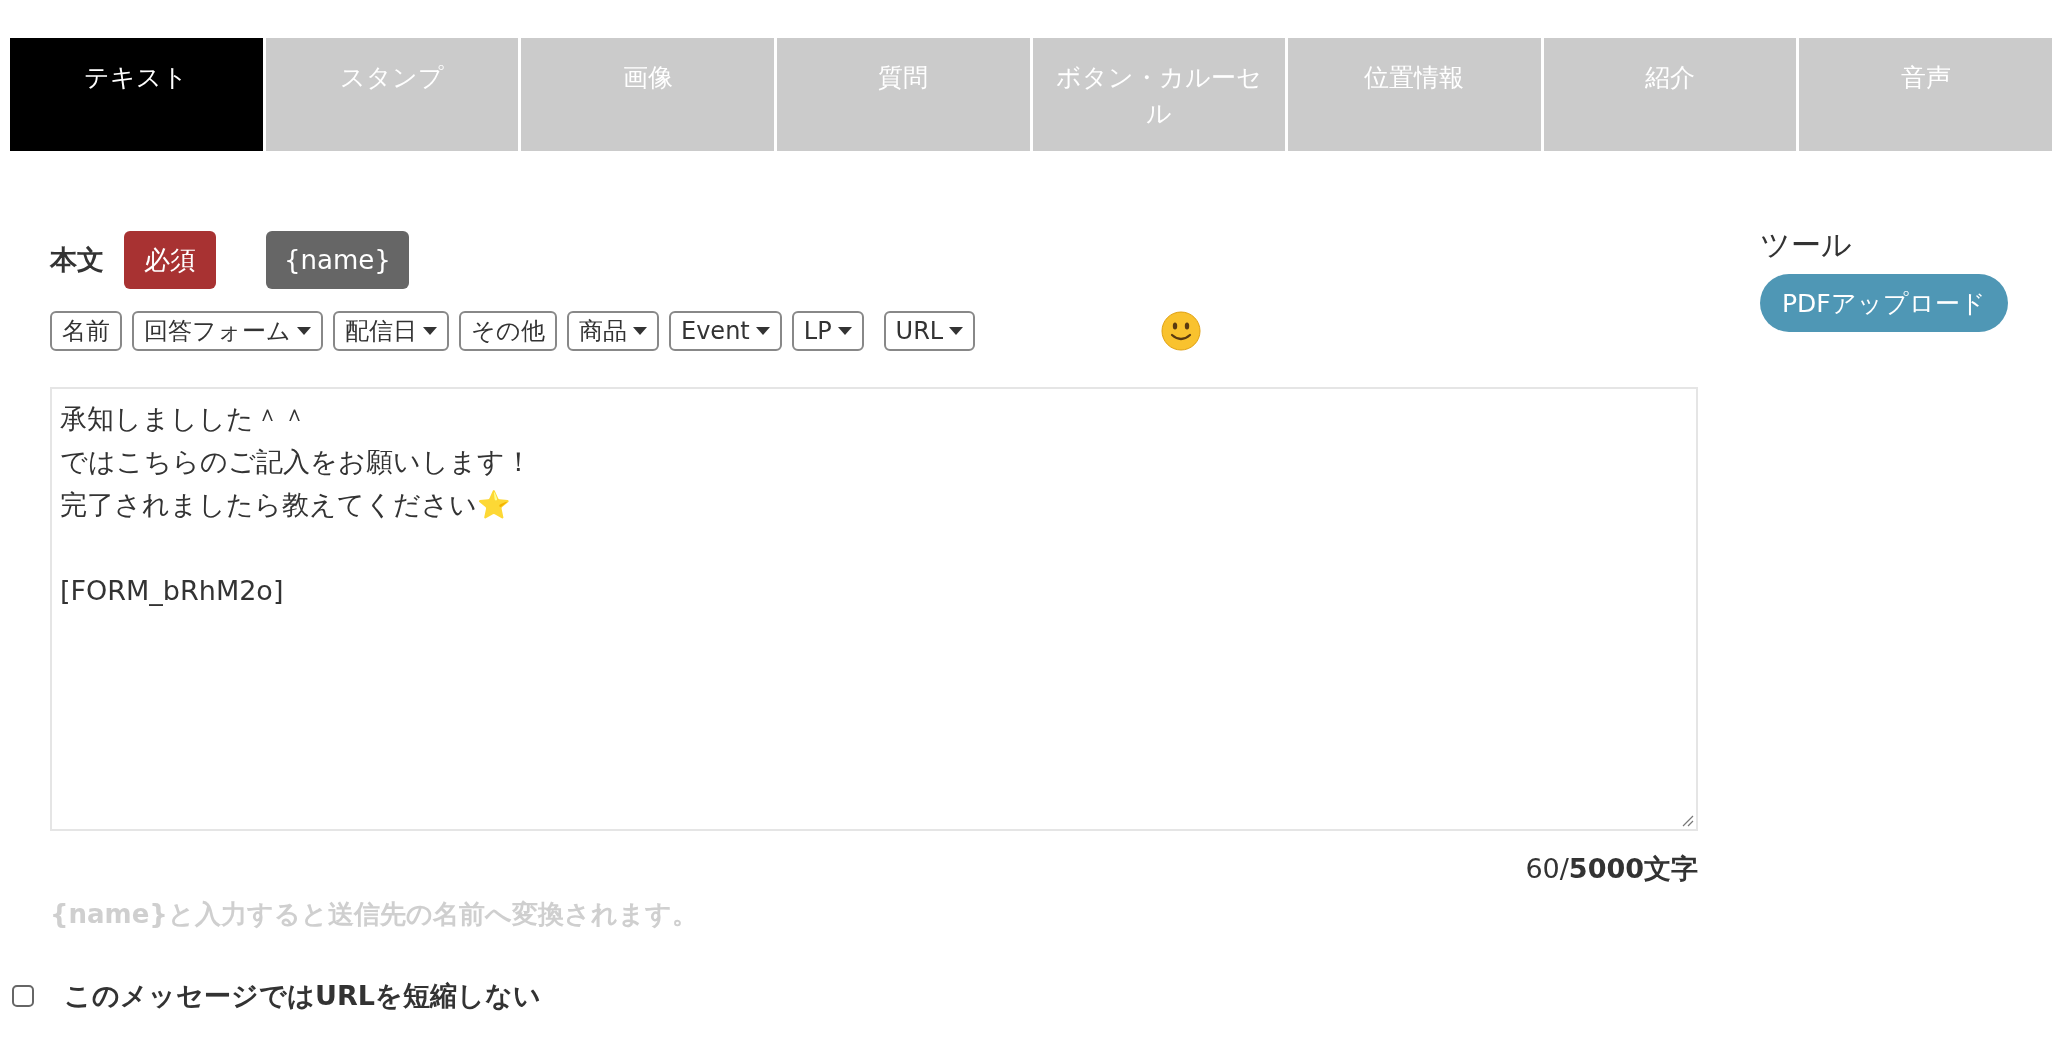 The image size is (2054, 1052). I want to click on insert-button: 名前, so click(86, 331).